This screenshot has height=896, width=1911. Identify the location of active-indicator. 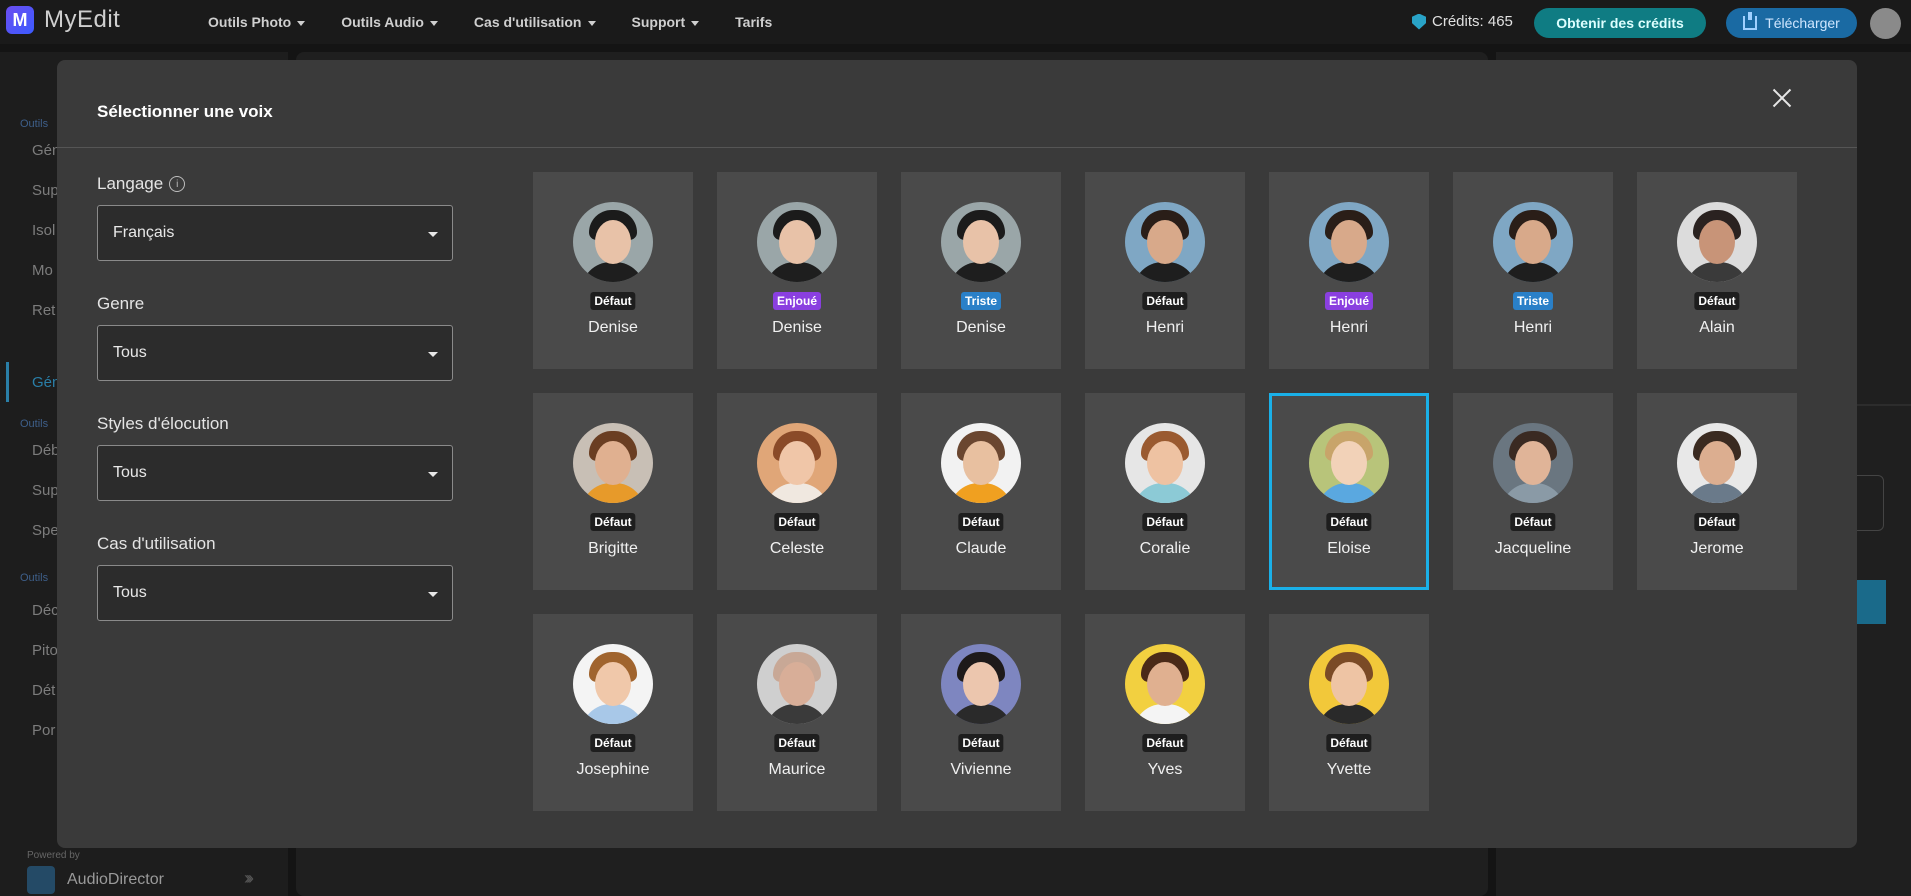
(7, 382).